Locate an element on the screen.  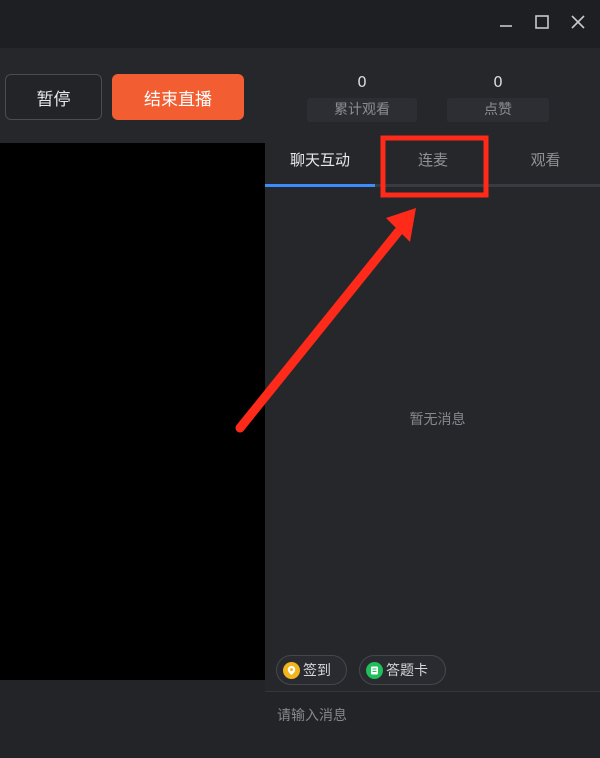
message-input is located at coordinates (427, 716).